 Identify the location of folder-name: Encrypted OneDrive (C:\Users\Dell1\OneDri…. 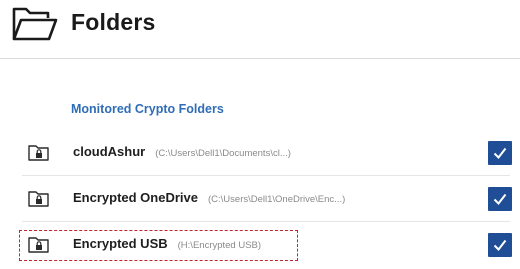
(209, 197).